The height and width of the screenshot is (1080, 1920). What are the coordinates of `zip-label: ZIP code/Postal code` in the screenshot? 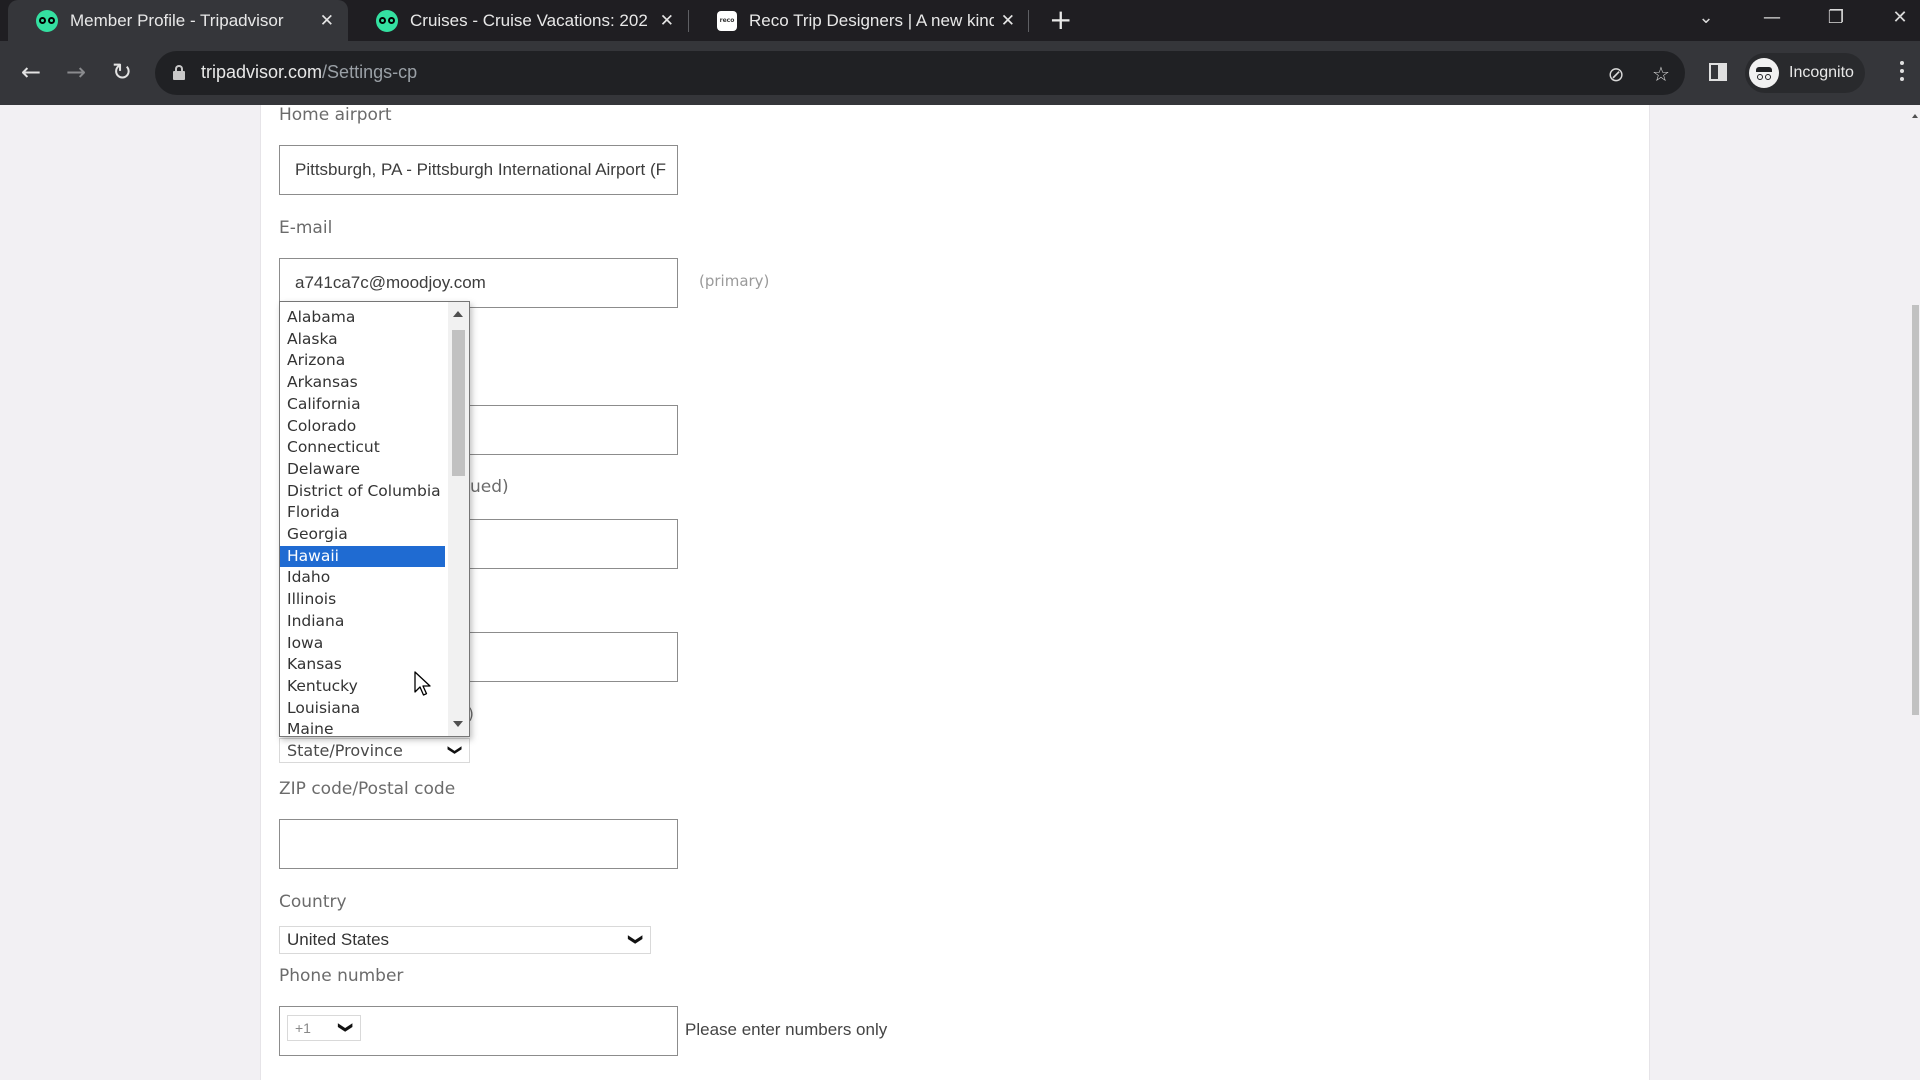 It's located at (367, 789).